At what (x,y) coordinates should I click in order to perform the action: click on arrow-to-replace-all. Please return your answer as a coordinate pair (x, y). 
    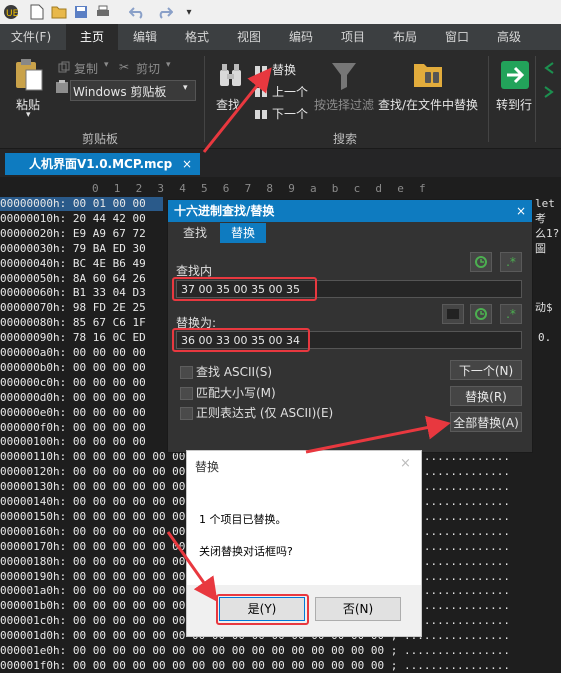
    Looking at the image, I should click on (378, 434).